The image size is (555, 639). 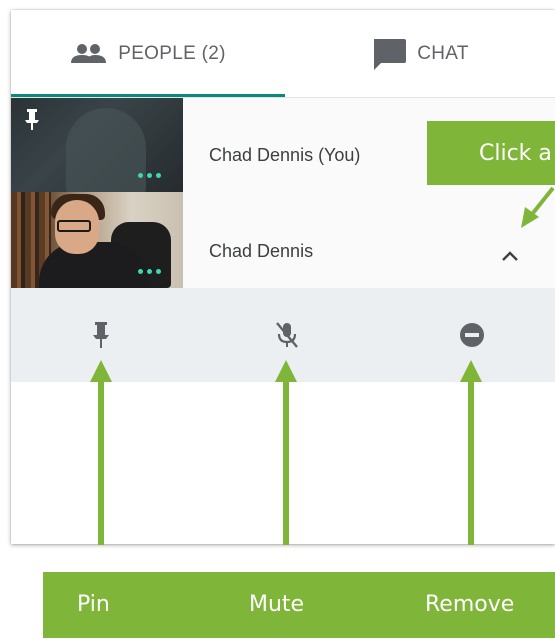 What do you see at coordinates (148, 95) in the screenshot?
I see `active-tab-indicator` at bounding box center [148, 95].